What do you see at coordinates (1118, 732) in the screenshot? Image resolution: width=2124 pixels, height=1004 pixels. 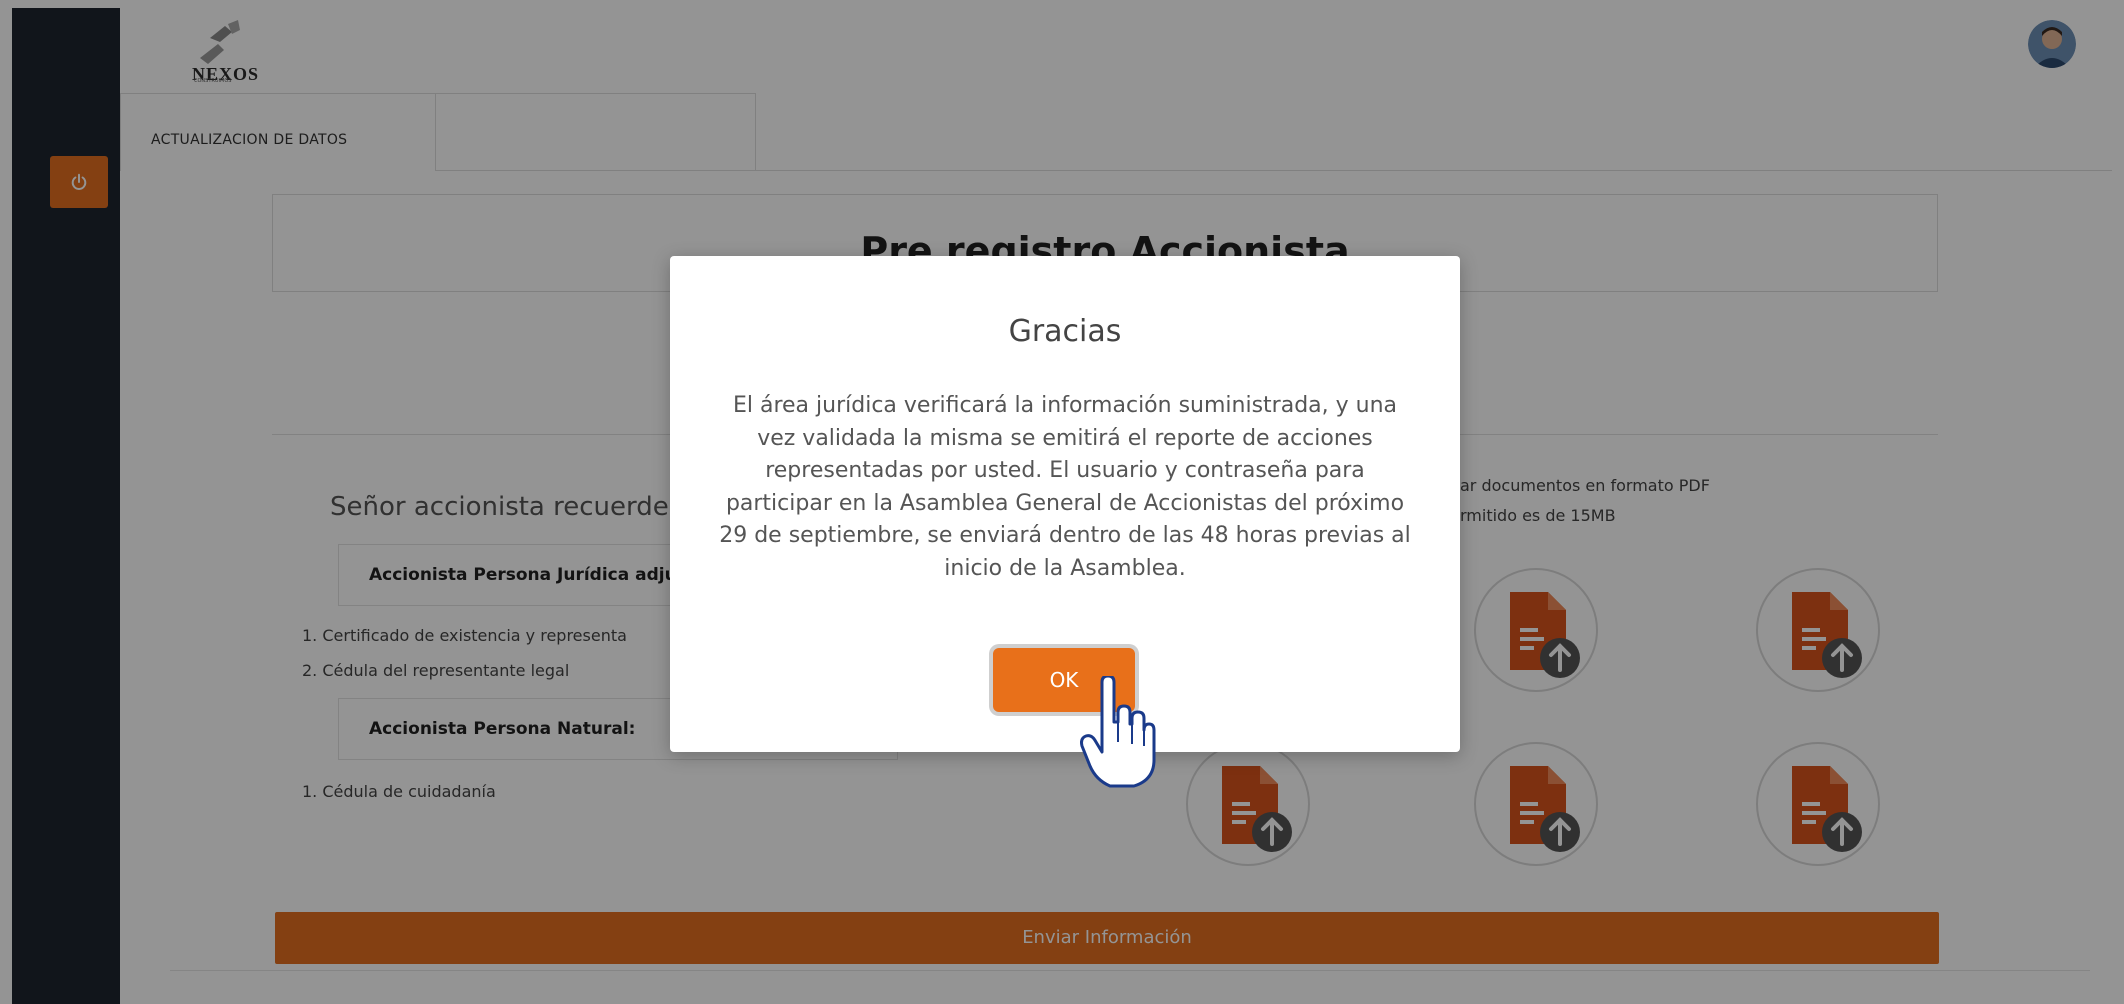 I see `hand-pointer-icon` at bounding box center [1118, 732].